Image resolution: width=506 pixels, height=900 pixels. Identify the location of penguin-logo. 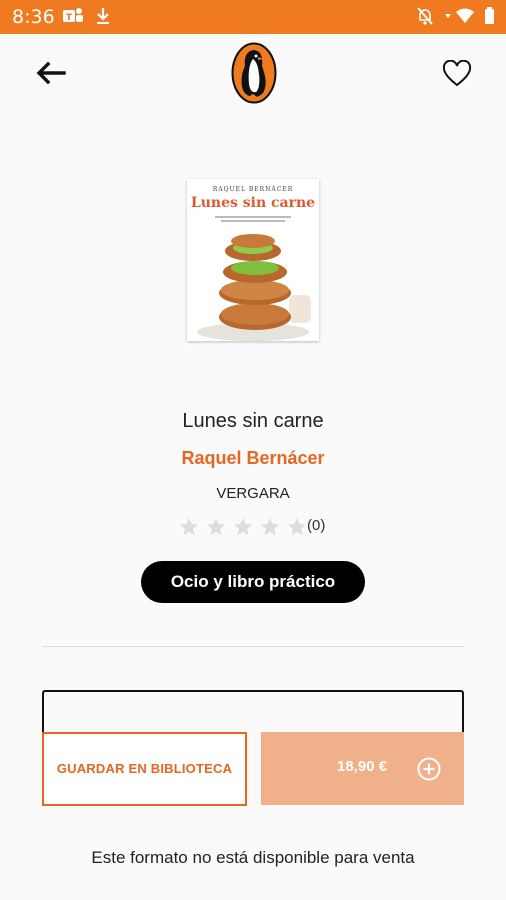
(254, 73).